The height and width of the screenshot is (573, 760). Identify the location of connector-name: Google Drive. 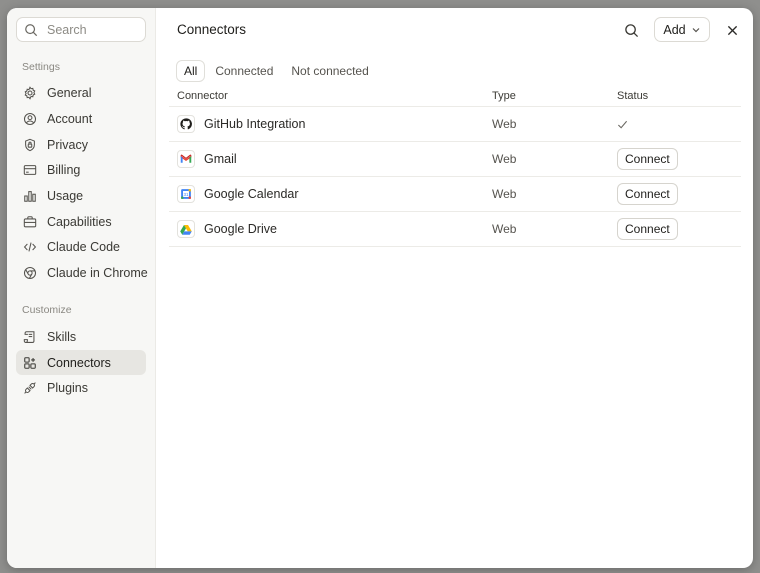
(240, 229).